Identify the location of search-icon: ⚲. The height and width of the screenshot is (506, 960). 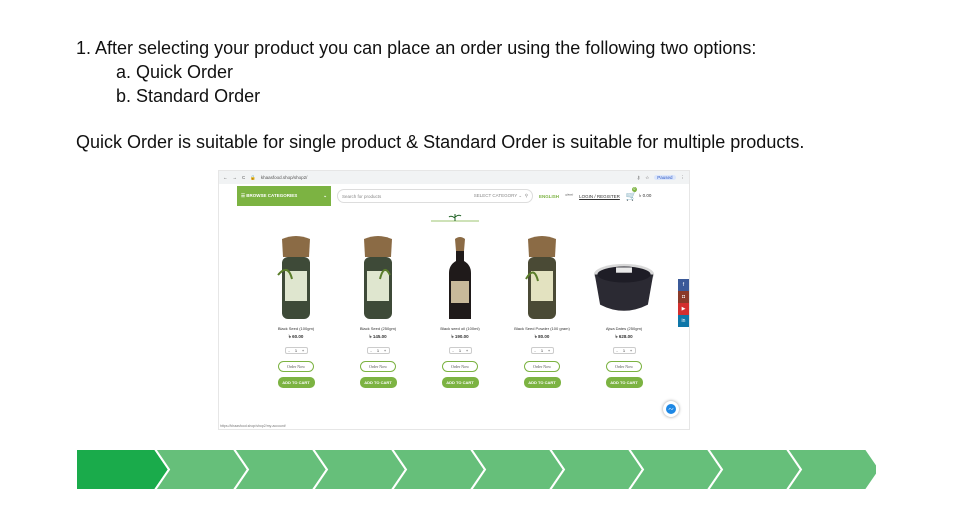
(526, 195).